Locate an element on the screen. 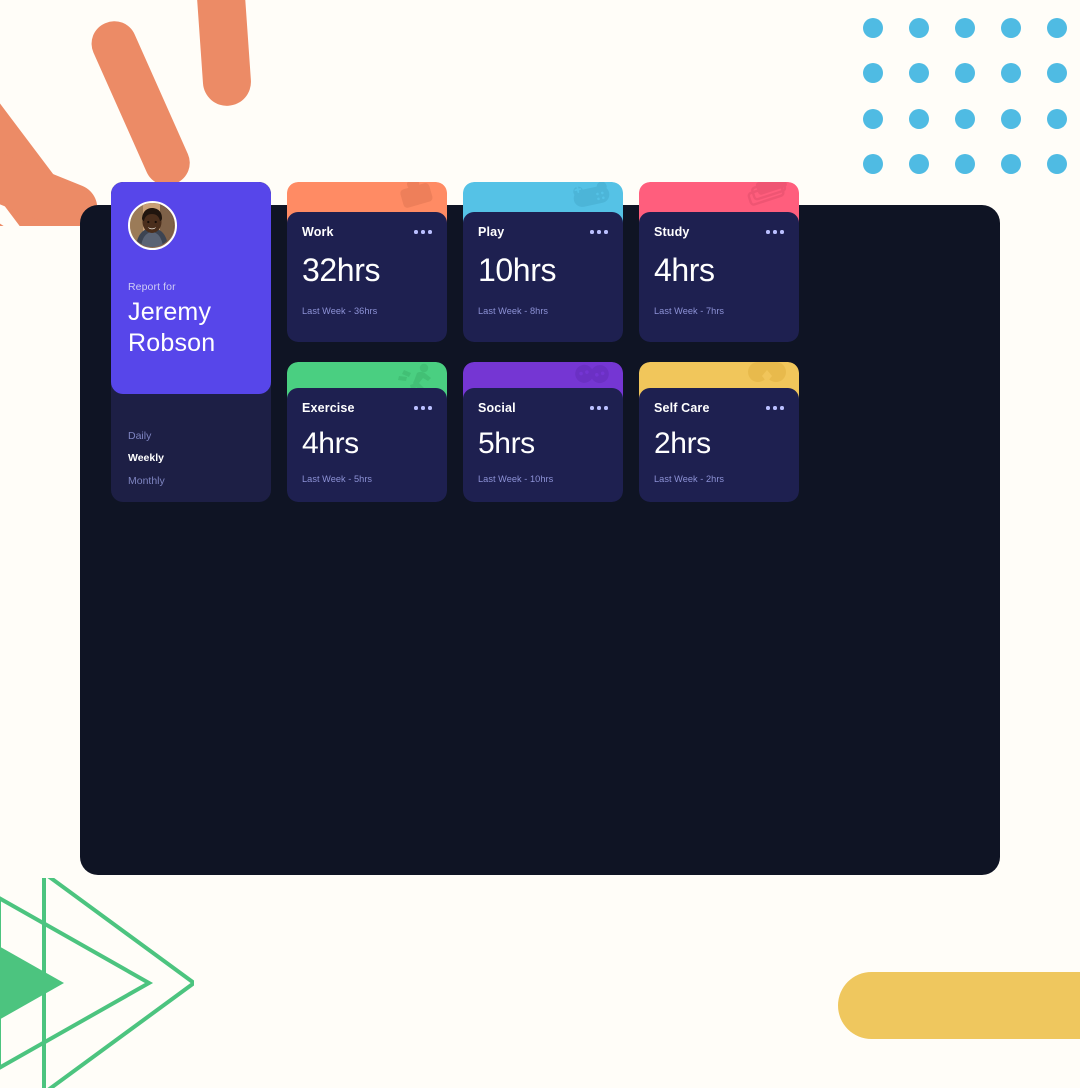 Image resolution: width=1080 pixels, height=1088 pixels. profile-name-line-2: Robson is located at coordinates (172, 342).